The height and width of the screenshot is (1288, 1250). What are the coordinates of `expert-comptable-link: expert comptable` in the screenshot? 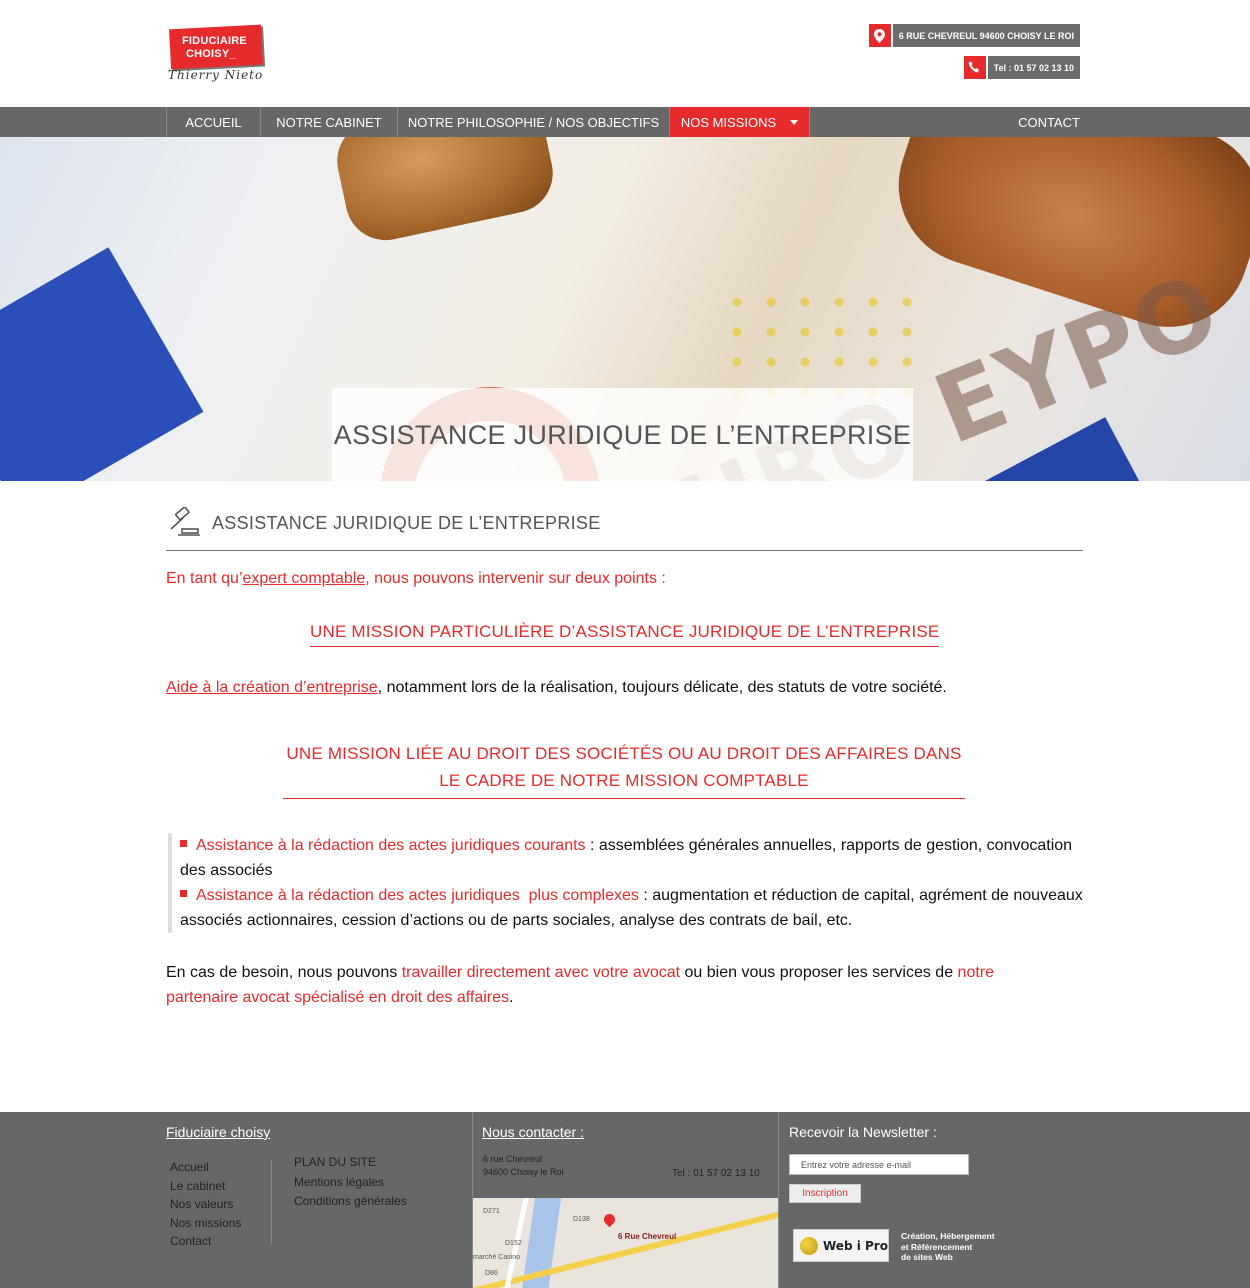 It's located at (304, 578).